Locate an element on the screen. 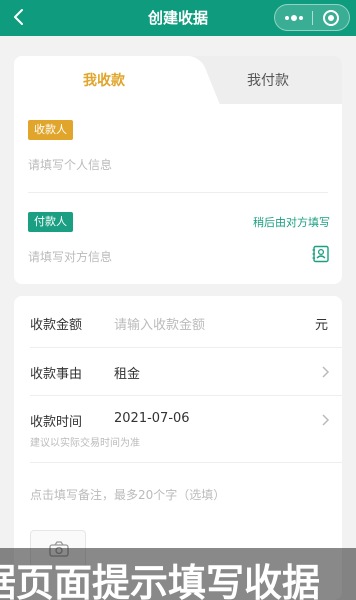 The image size is (356, 600). more-icon is located at coordinates (294, 18).